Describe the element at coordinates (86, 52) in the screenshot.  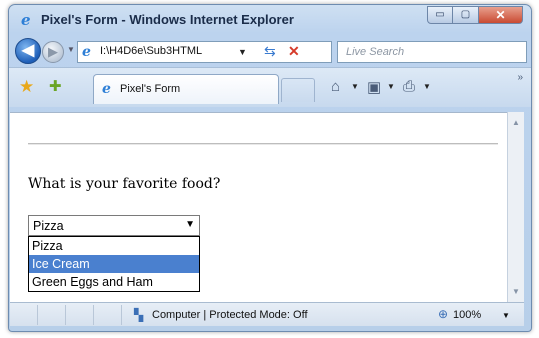
I see `ie-page-icon: e` at that location.